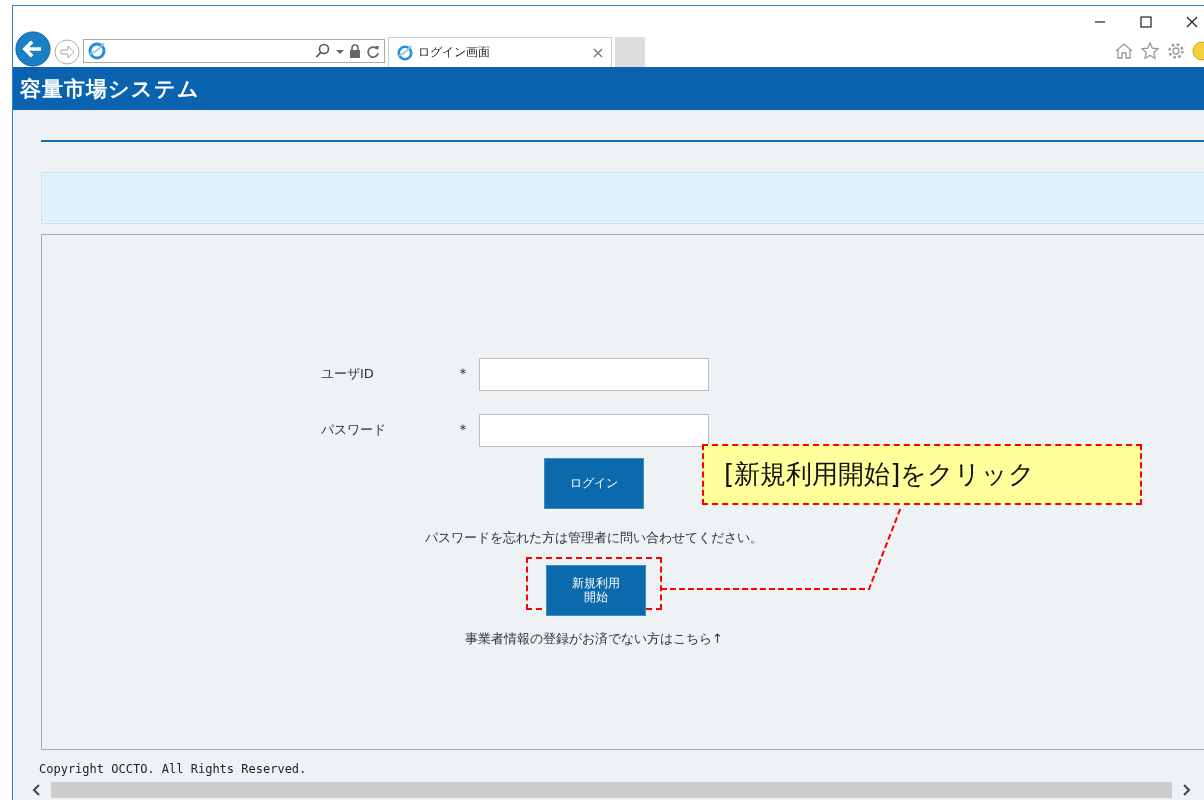 This screenshot has height=800, width=1204. I want to click on forward-icon, so click(67, 52).